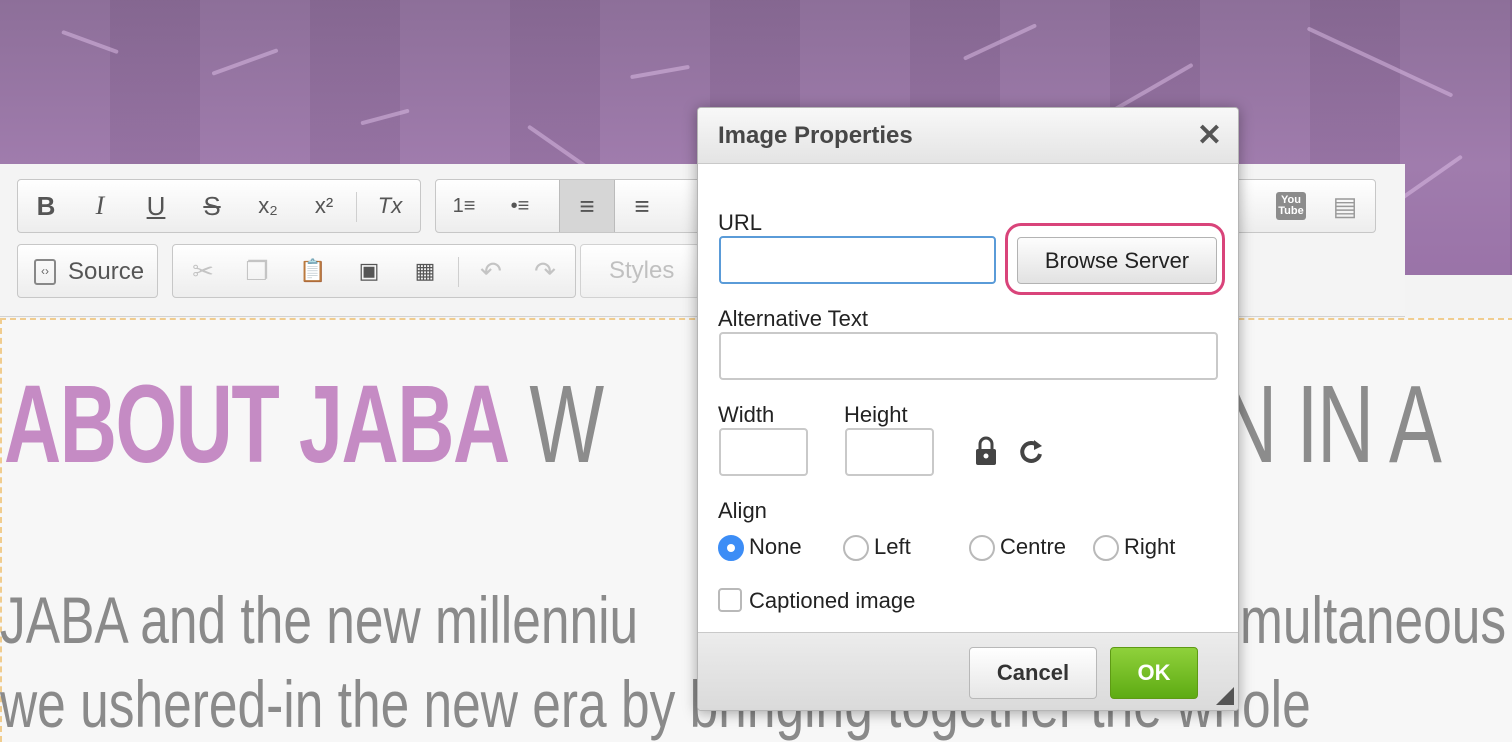 The image size is (1512, 742). What do you see at coordinates (257, 271) in the screenshot?
I see `copy-icon: ❐` at bounding box center [257, 271].